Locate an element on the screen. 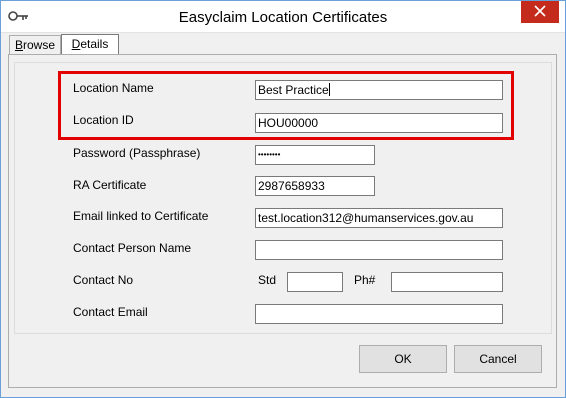  contact-person-label: Contact Person Name is located at coordinates (132, 248).